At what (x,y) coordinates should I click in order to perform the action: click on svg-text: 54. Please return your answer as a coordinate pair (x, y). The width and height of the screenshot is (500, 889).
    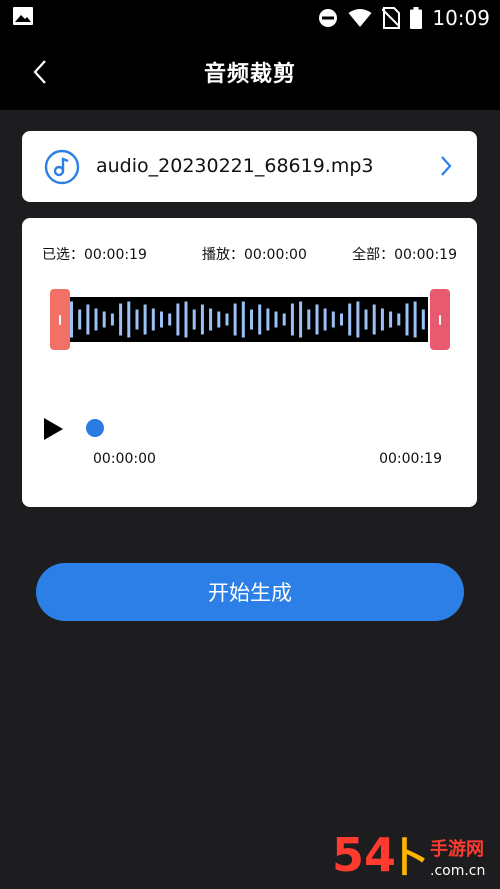
    Looking at the image, I should click on (364, 855).